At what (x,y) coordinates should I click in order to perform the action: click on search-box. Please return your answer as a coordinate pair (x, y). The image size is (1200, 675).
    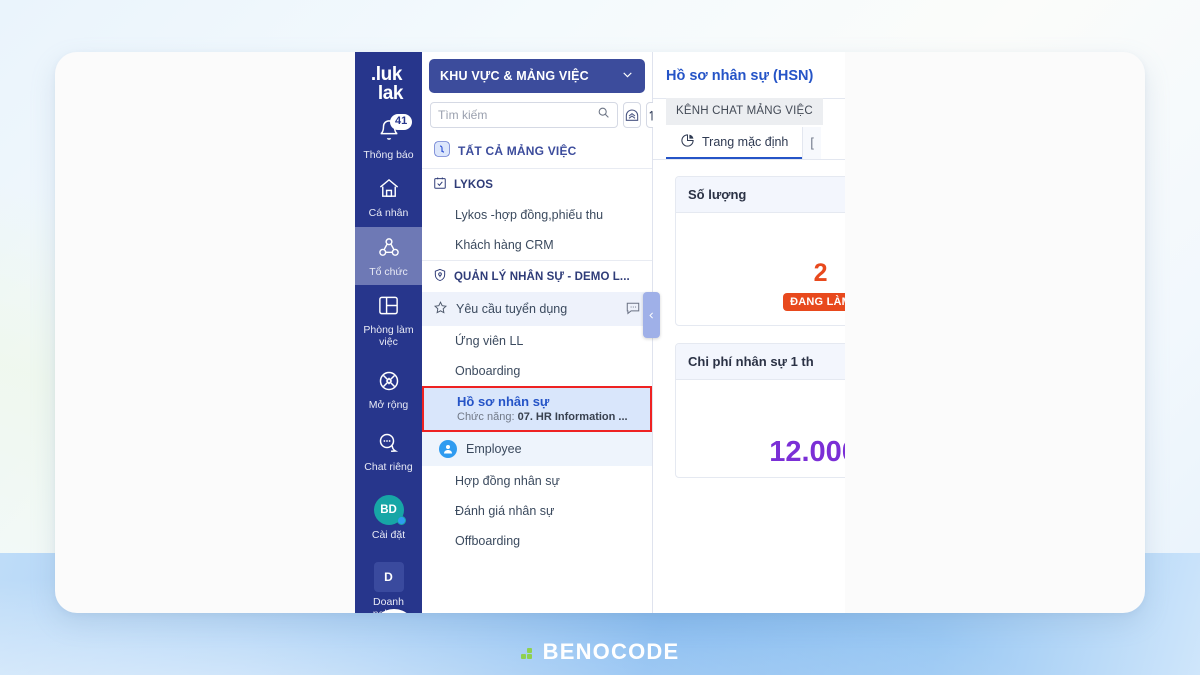
    Looking at the image, I should click on (524, 115).